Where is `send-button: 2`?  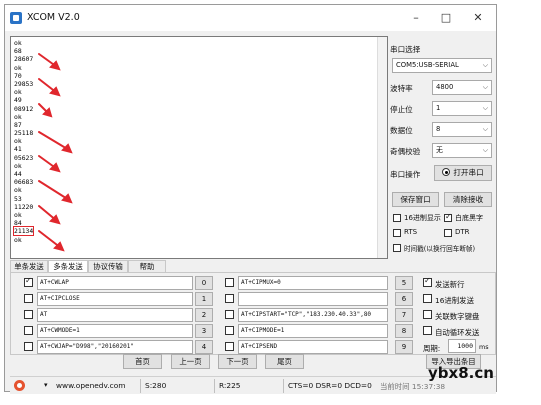
send-button: 2 is located at coordinates (204, 315).